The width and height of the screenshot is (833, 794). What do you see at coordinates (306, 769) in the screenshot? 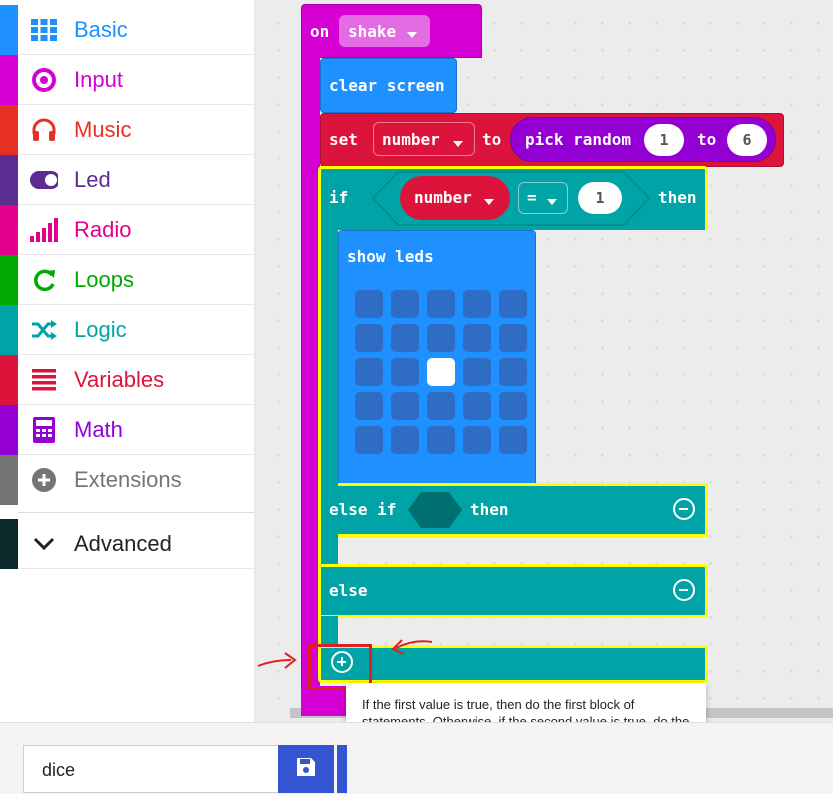
I see `save-button` at bounding box center [306, 769].